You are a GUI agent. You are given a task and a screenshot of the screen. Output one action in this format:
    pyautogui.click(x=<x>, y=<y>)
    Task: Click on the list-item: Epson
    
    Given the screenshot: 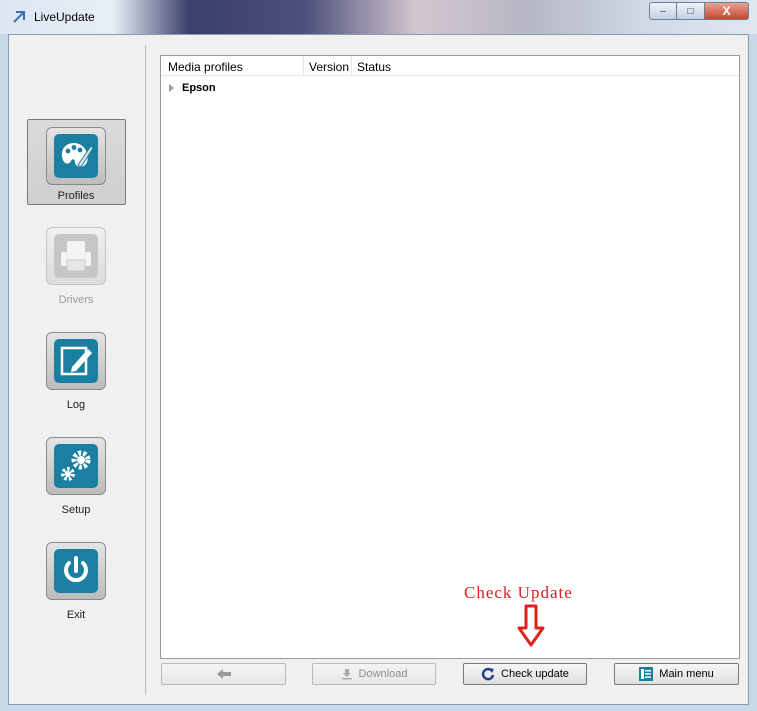 What is the action you would take?
    pyautogui.click(x=192, y=88)
    